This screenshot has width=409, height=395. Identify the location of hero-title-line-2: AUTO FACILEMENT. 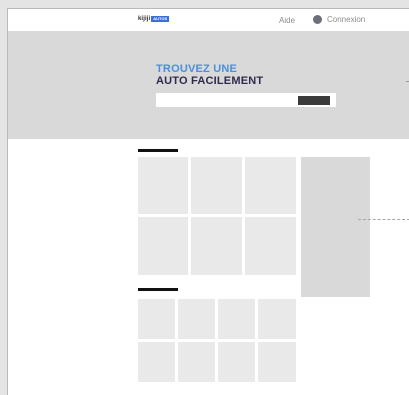
(210, 81).